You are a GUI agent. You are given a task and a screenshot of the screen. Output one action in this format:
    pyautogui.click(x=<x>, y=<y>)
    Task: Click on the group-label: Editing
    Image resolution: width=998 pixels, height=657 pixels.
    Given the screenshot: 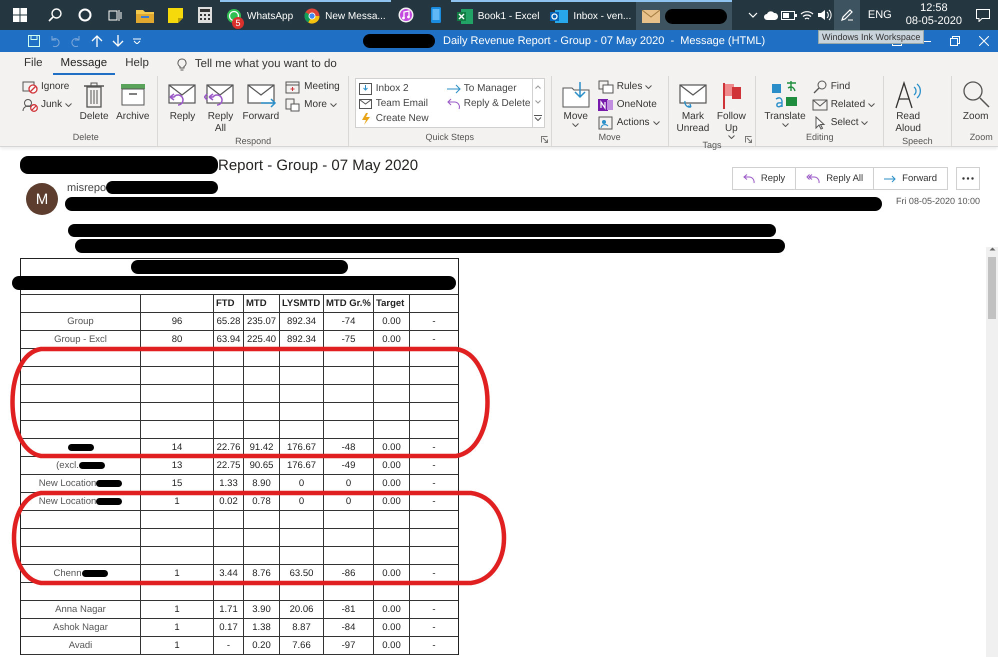 What is the action you would take?
    pyautogui.click(x=819, y=138)
    